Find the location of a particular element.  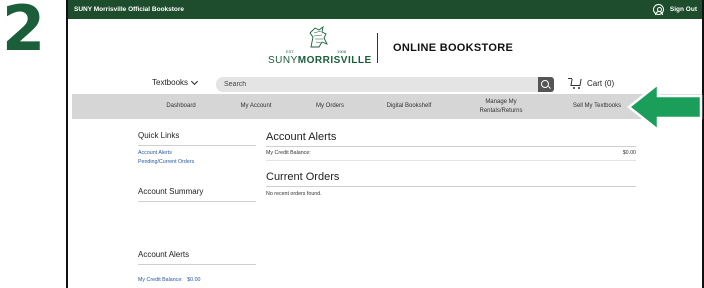

credit-balance-value: $0.00 is located at coordinates (629, 153).